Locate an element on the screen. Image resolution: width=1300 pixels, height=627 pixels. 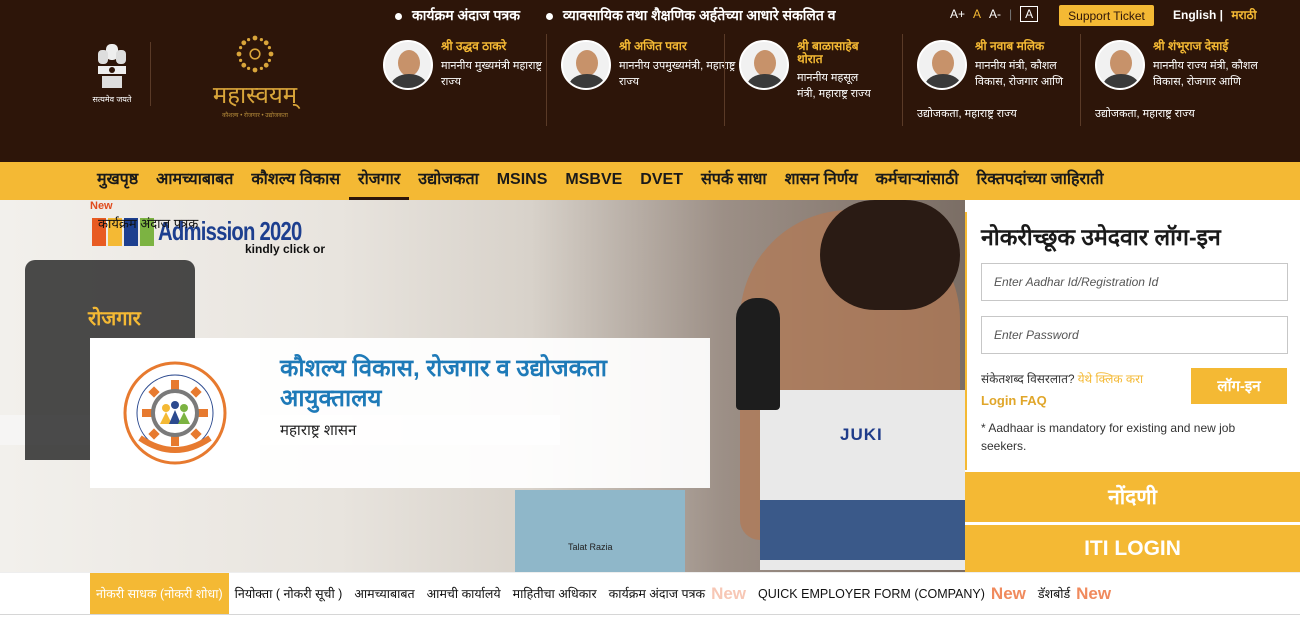
nav-entrepreneurship: उद्योजकता is located at coordinates (448, 181).